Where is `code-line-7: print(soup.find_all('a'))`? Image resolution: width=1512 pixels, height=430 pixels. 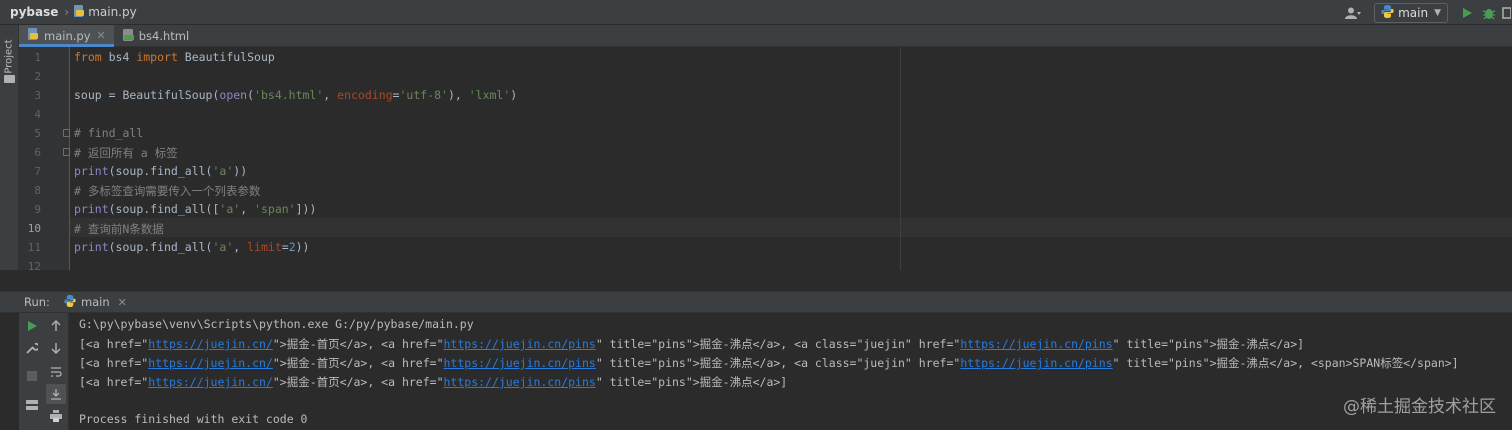 code-line-7: print(soup.find_all('a')) is located at coordinates (160, 171).